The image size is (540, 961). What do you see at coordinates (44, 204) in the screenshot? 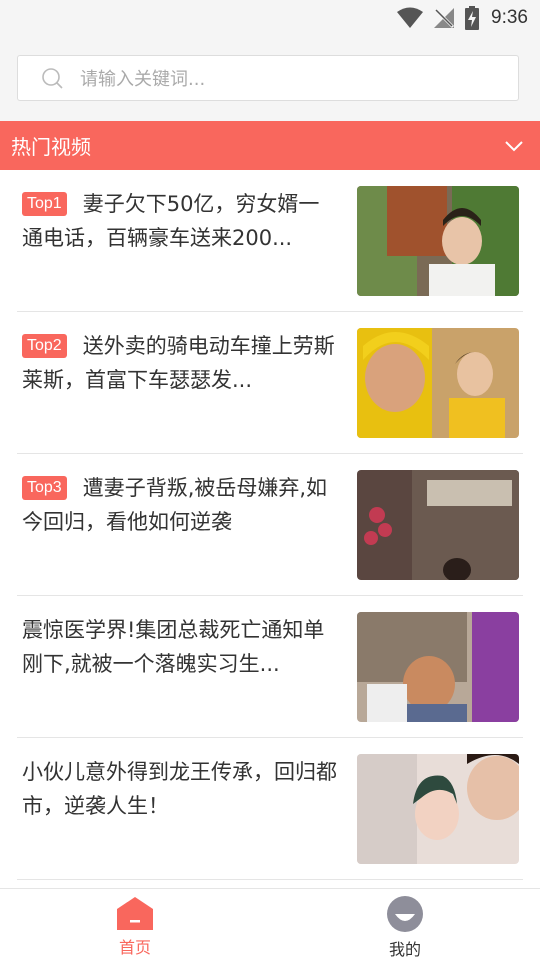
I see `rank-badge: Top1` at bounding box center [44, 204].